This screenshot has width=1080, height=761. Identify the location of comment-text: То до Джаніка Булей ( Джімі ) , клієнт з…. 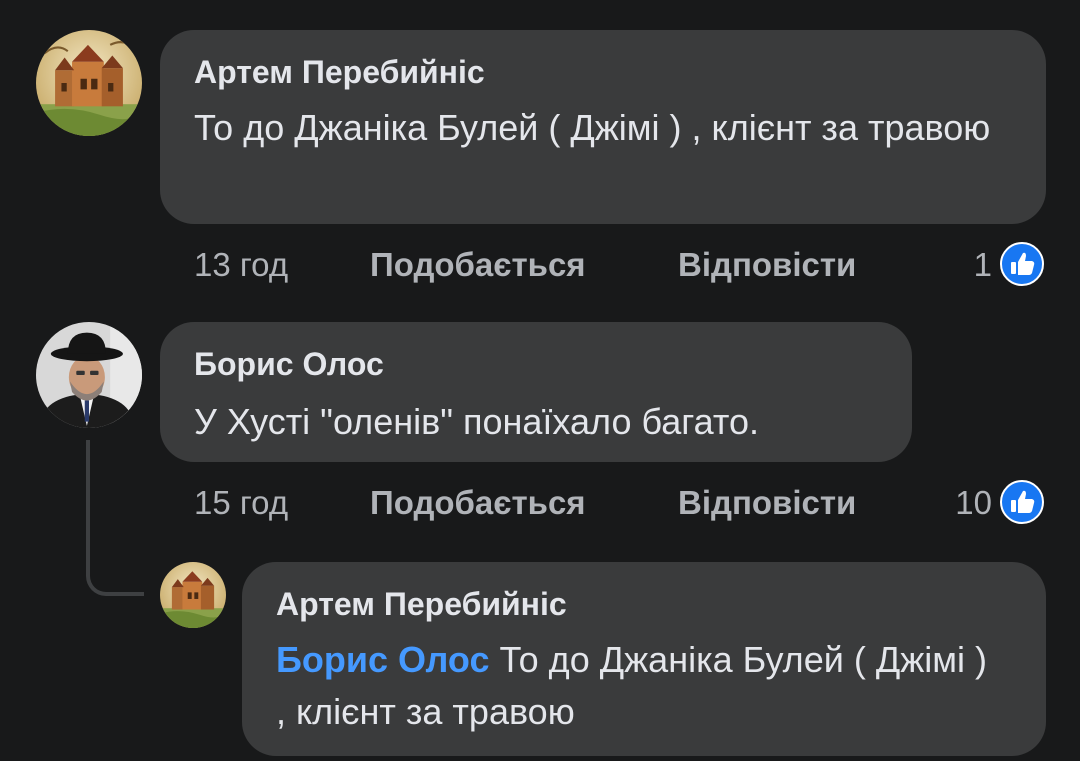
(592, 127).